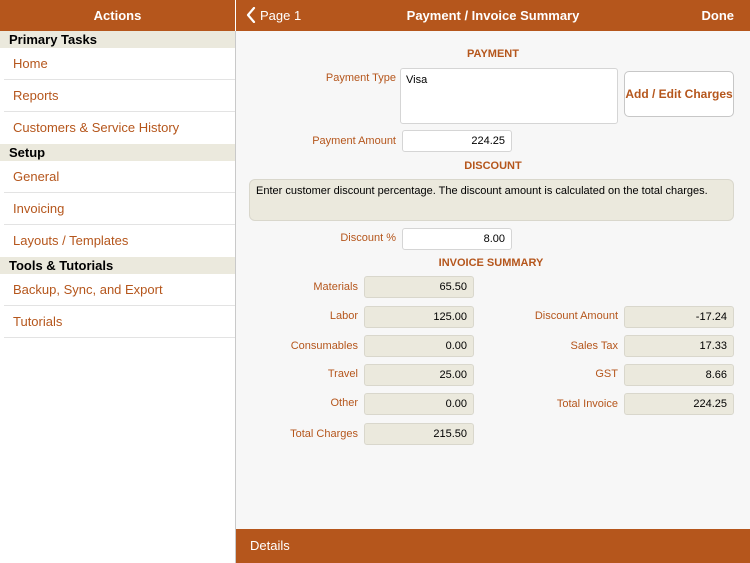 Image resolution: width=750 pixels, height=563 pixels. I want to click on other-label: Other, so click(344, 403).